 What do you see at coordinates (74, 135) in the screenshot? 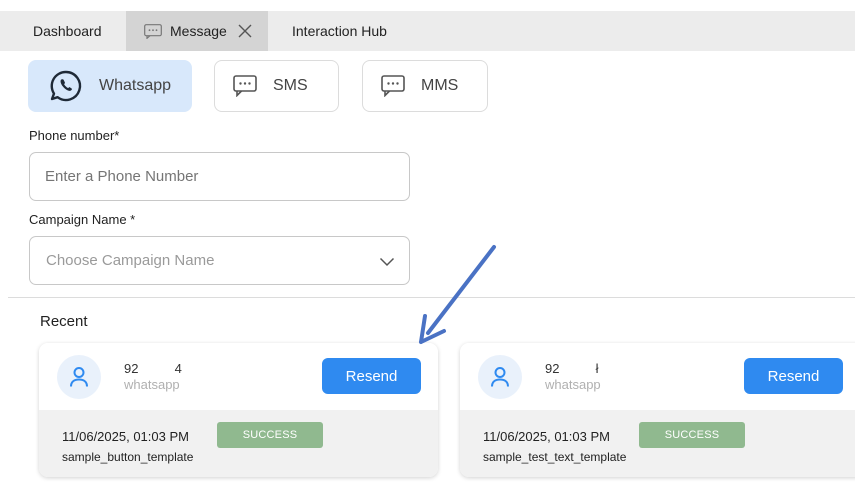
I see `phone-number-label: Phone number*` at bounding box center [74, 135].